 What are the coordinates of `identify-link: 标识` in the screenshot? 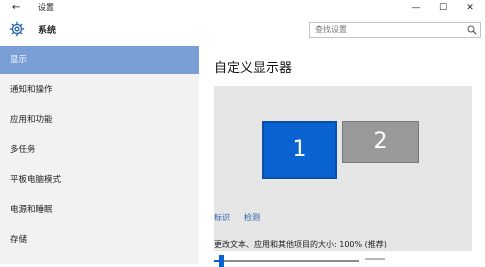 It's located at (222, 218).